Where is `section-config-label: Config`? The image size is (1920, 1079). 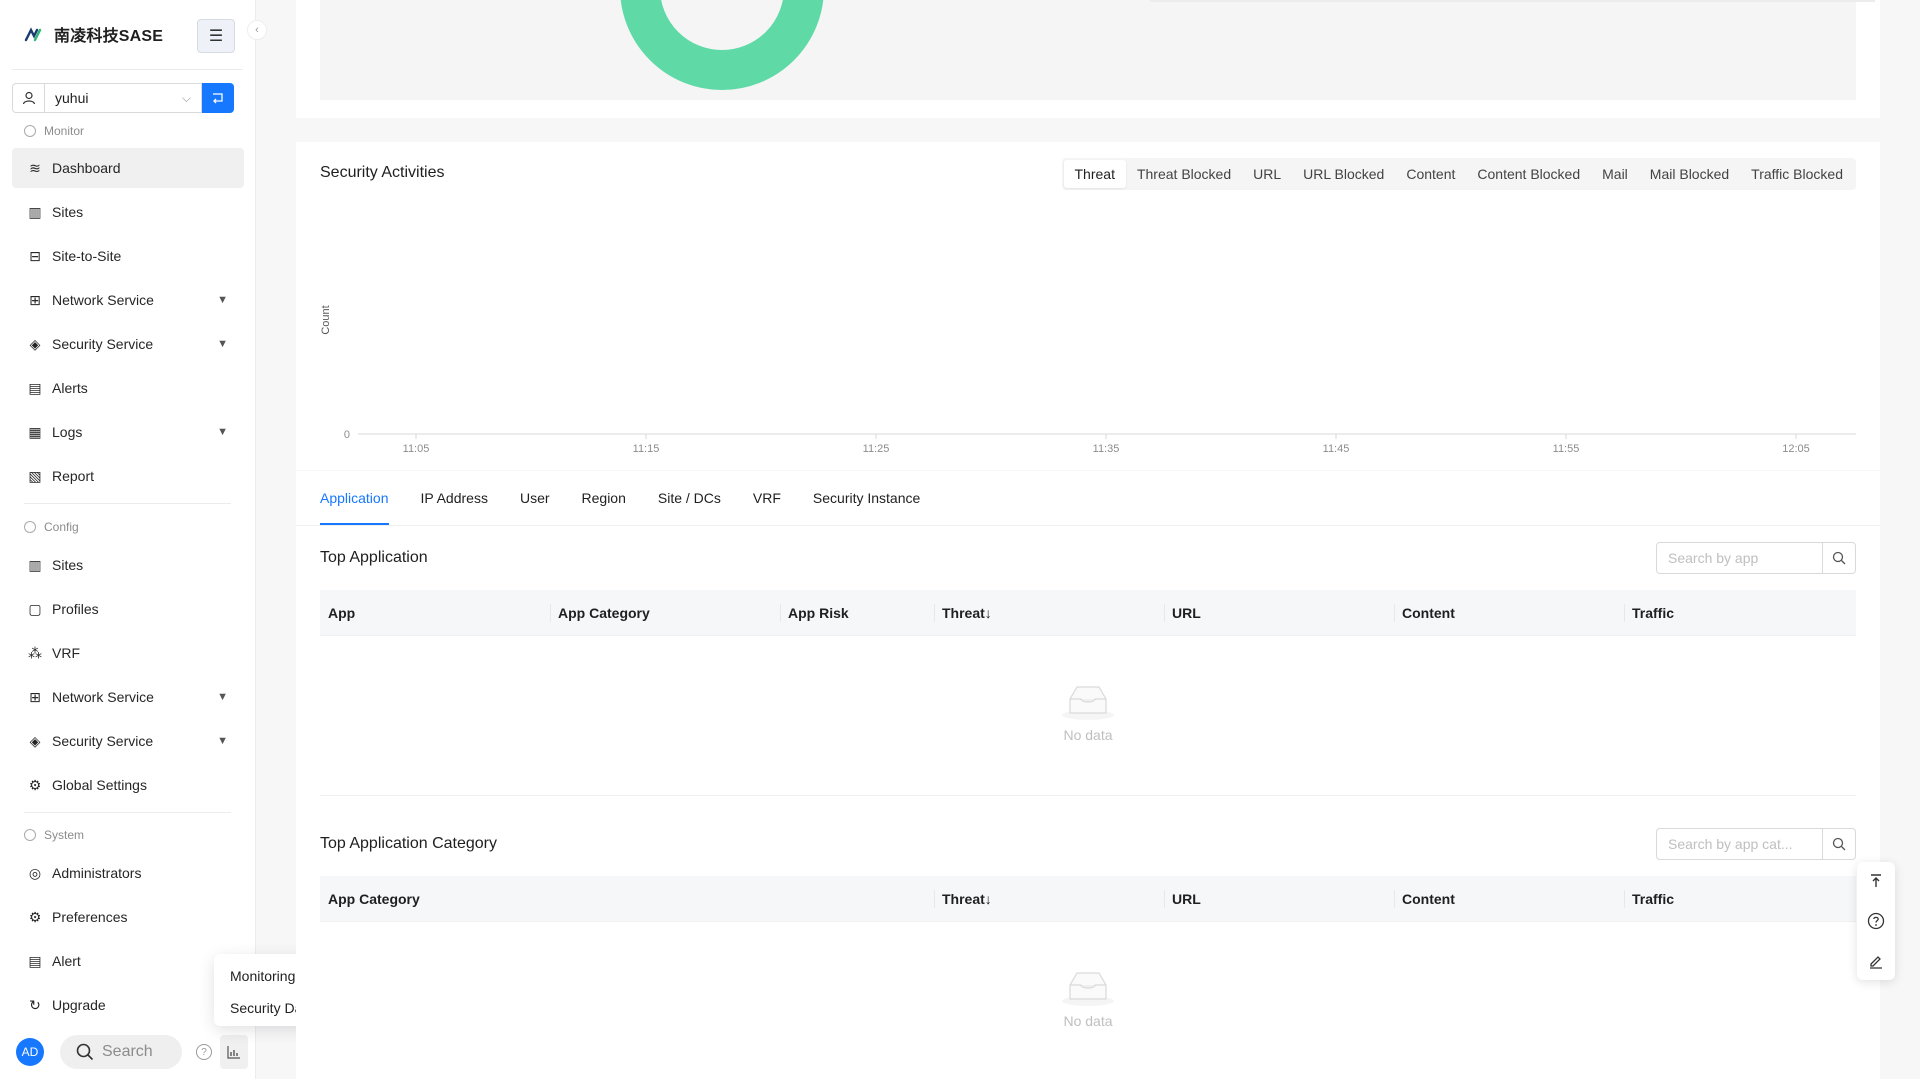 section-config-label: Config is located at coordinates (61, 527).